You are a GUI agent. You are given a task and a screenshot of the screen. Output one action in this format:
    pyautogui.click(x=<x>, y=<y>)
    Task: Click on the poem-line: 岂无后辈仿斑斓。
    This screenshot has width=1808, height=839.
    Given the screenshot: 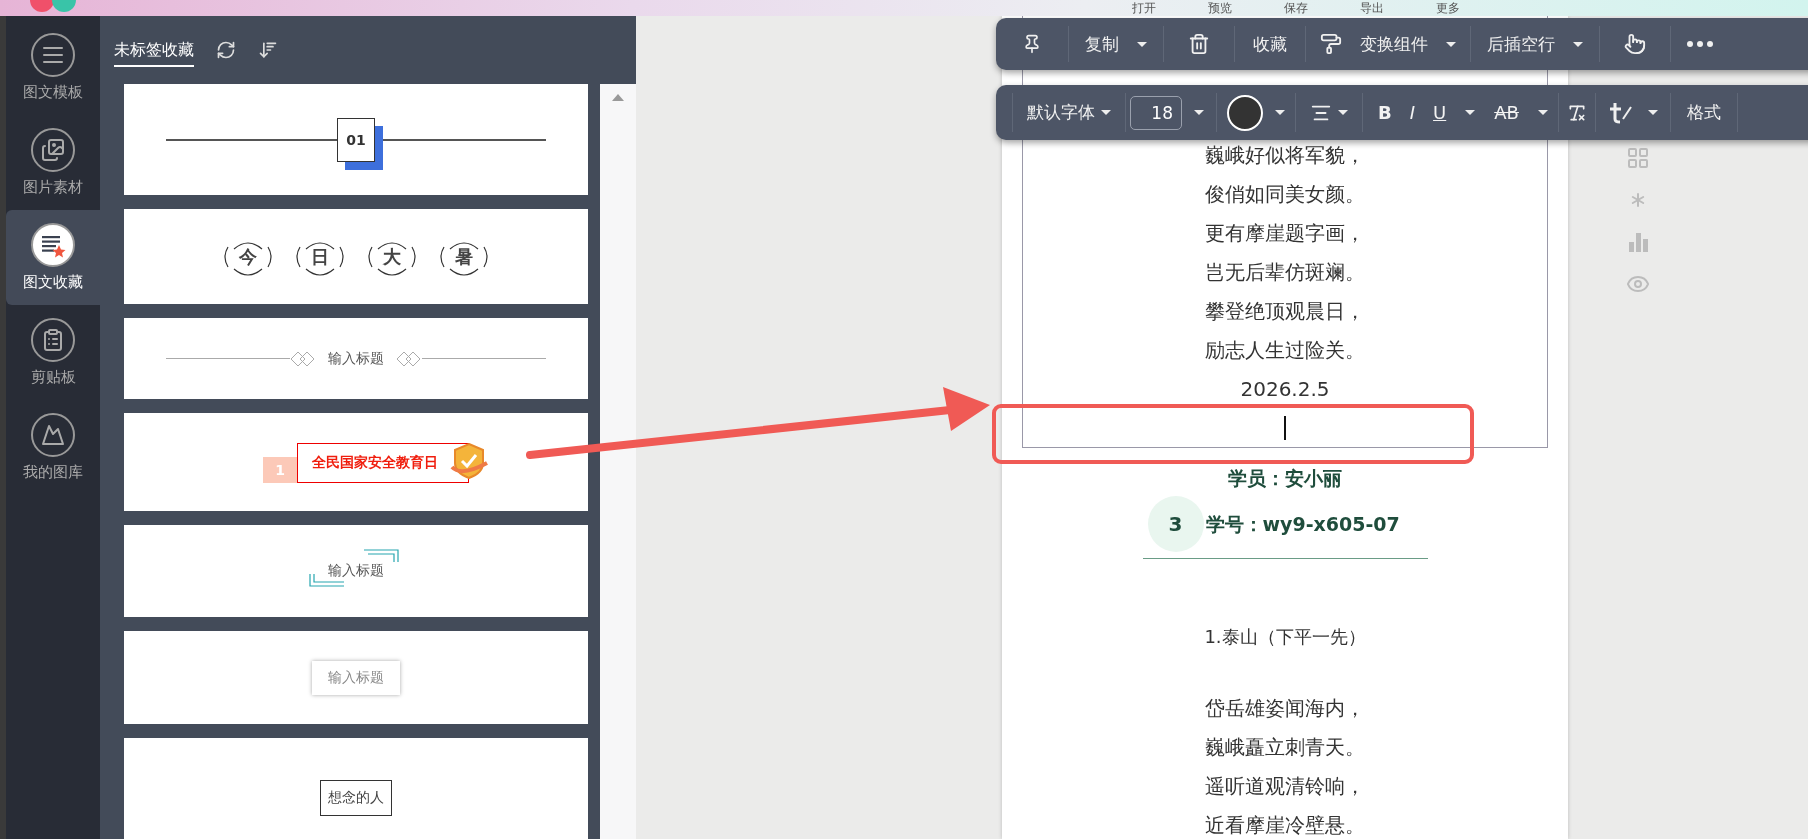 What is the action you would take?
    pyautogui.click(x=1285, y=272)
    